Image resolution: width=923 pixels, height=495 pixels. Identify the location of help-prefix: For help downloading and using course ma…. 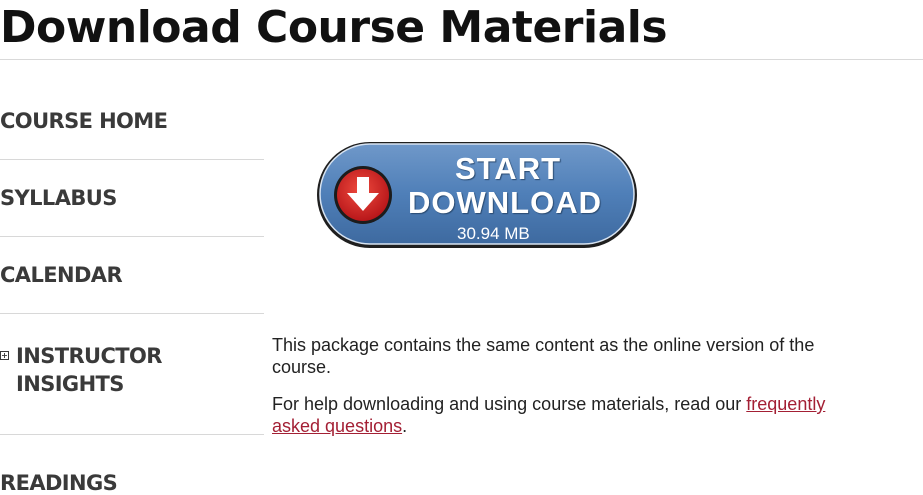
(509, 404).